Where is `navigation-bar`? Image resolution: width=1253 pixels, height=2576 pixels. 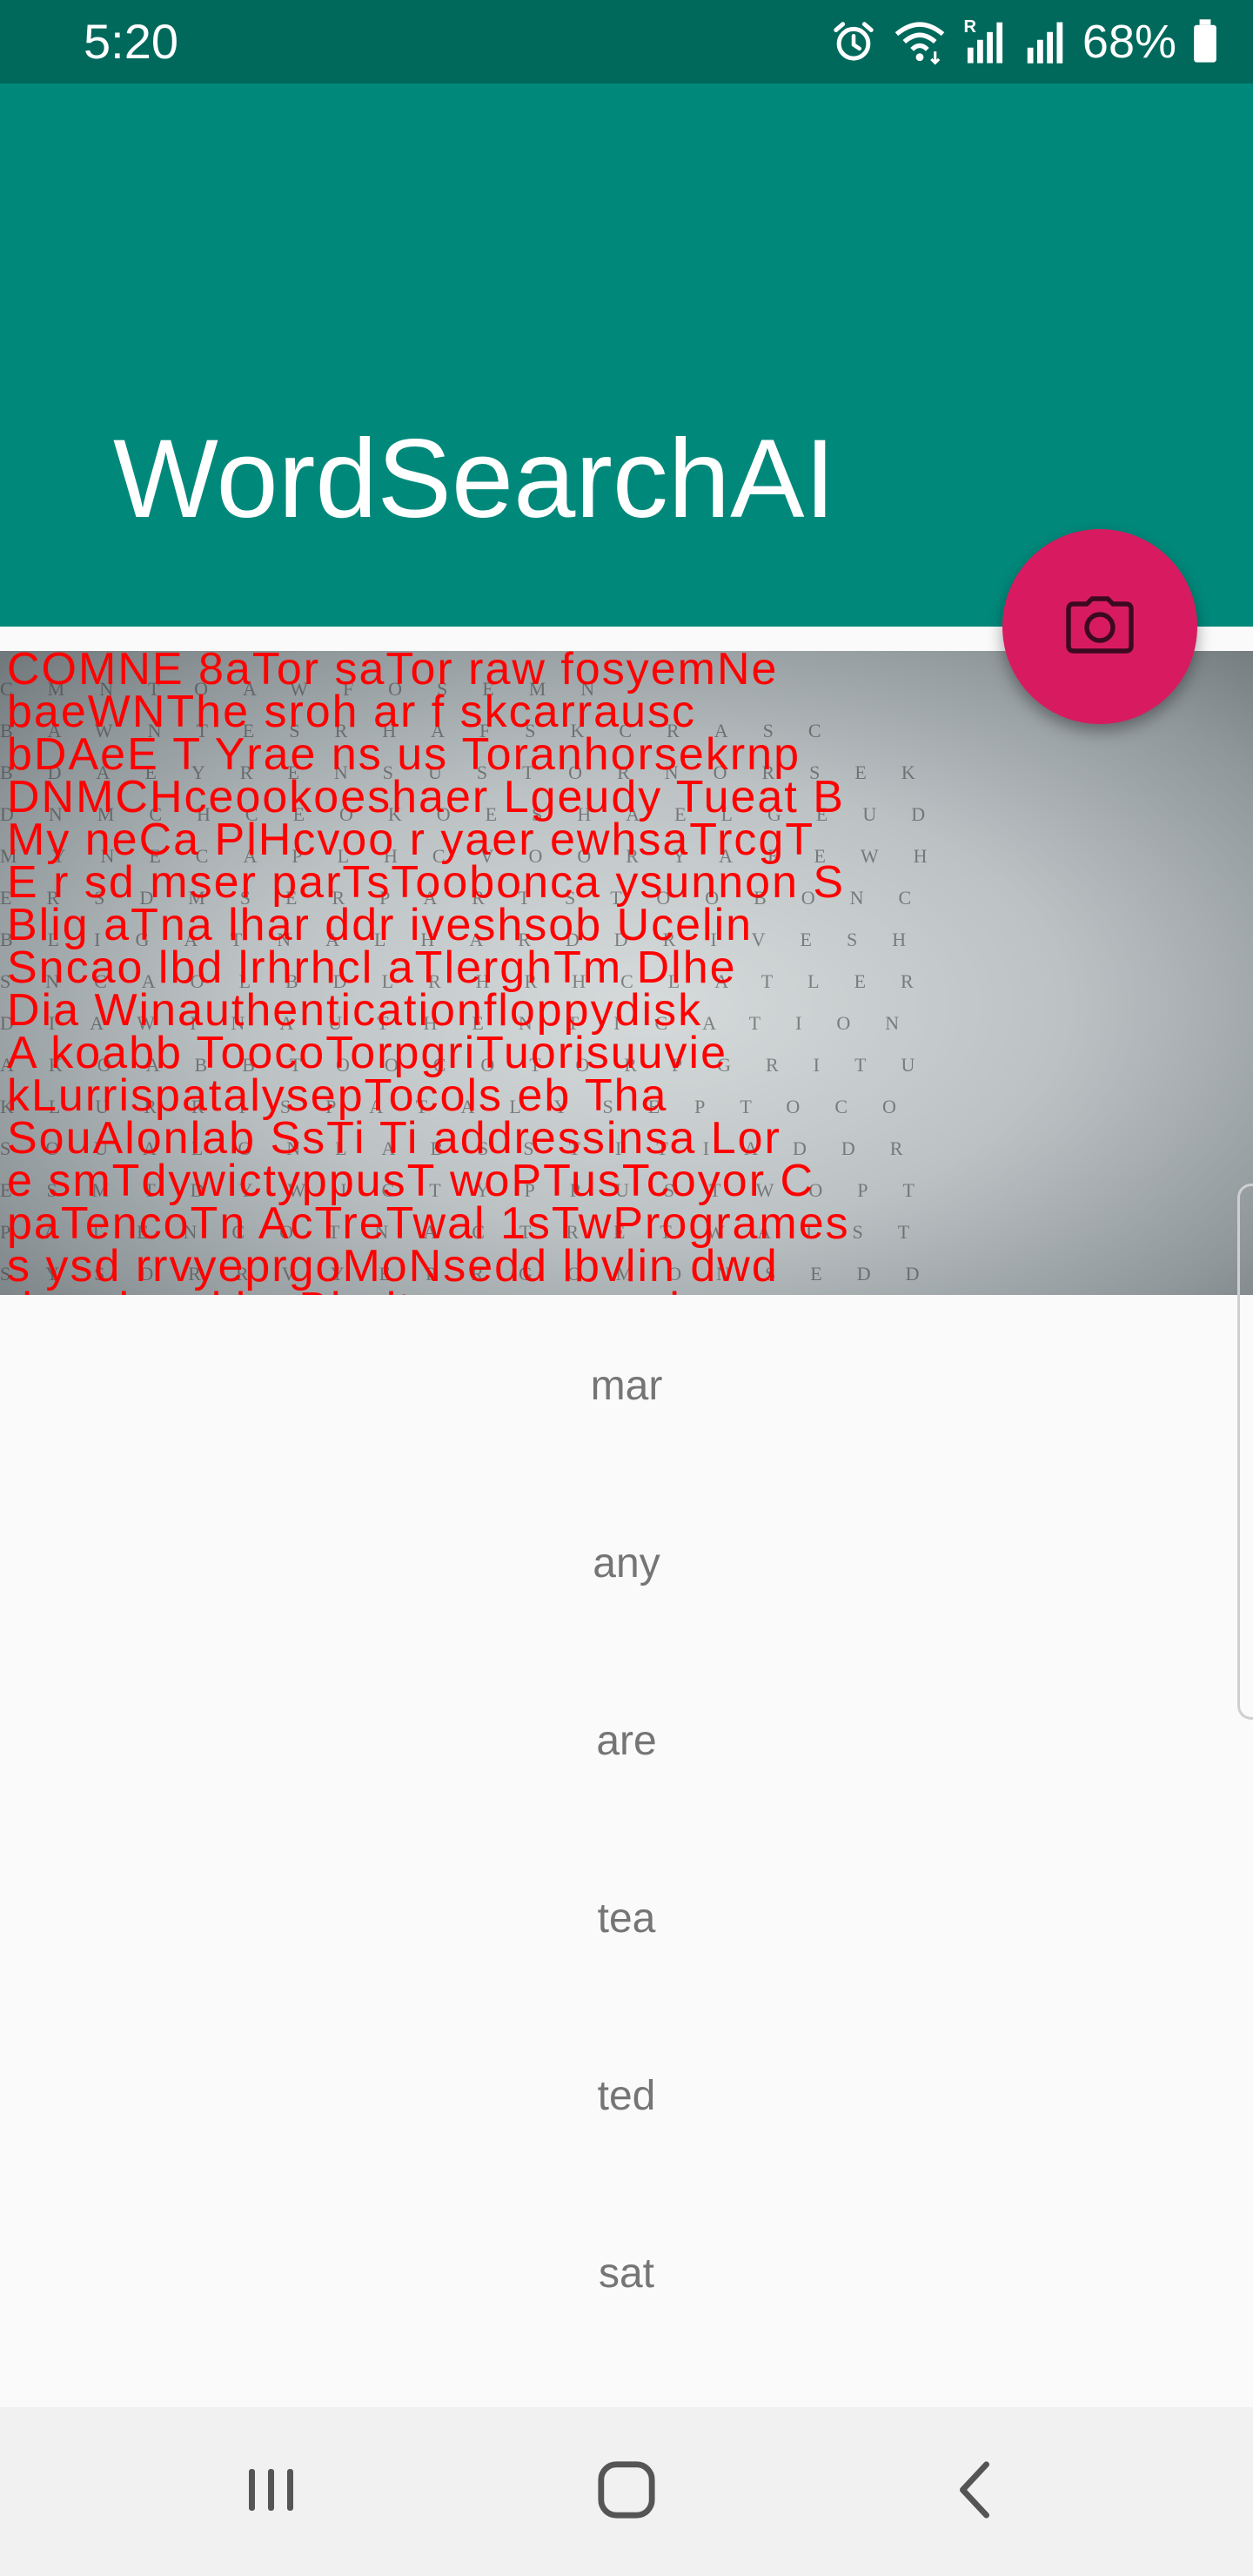 navigation-bar is located at coordinates (626, 2492).